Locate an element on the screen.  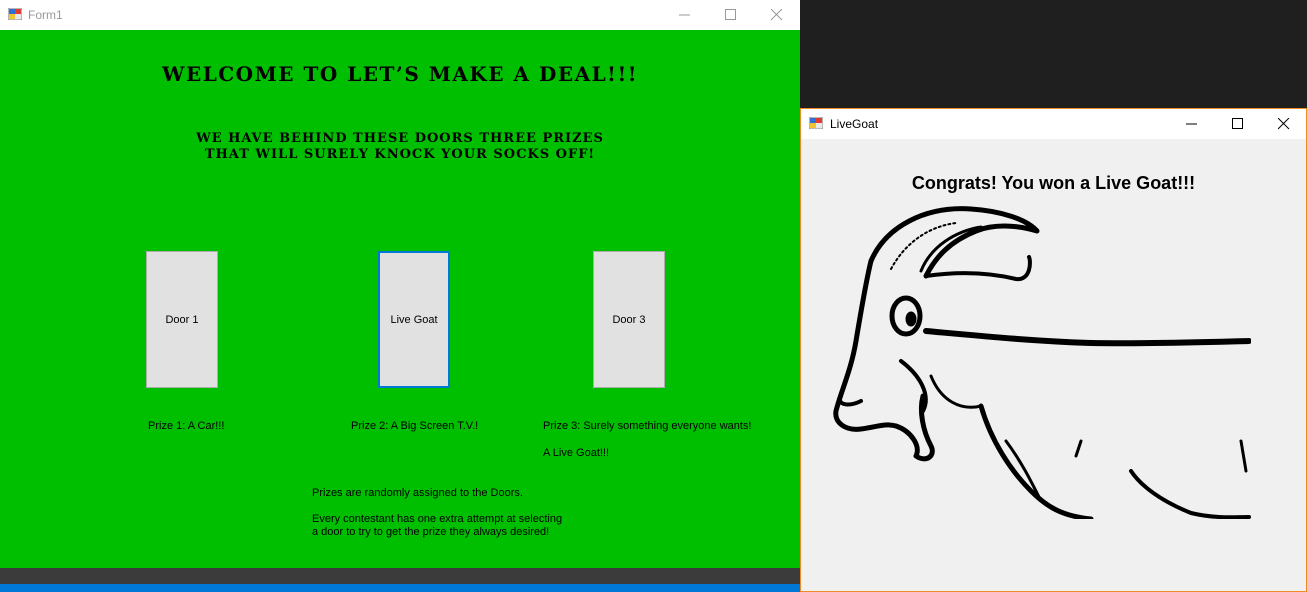
form1-titlebar: Form1 is located at coordinates (400, 15).